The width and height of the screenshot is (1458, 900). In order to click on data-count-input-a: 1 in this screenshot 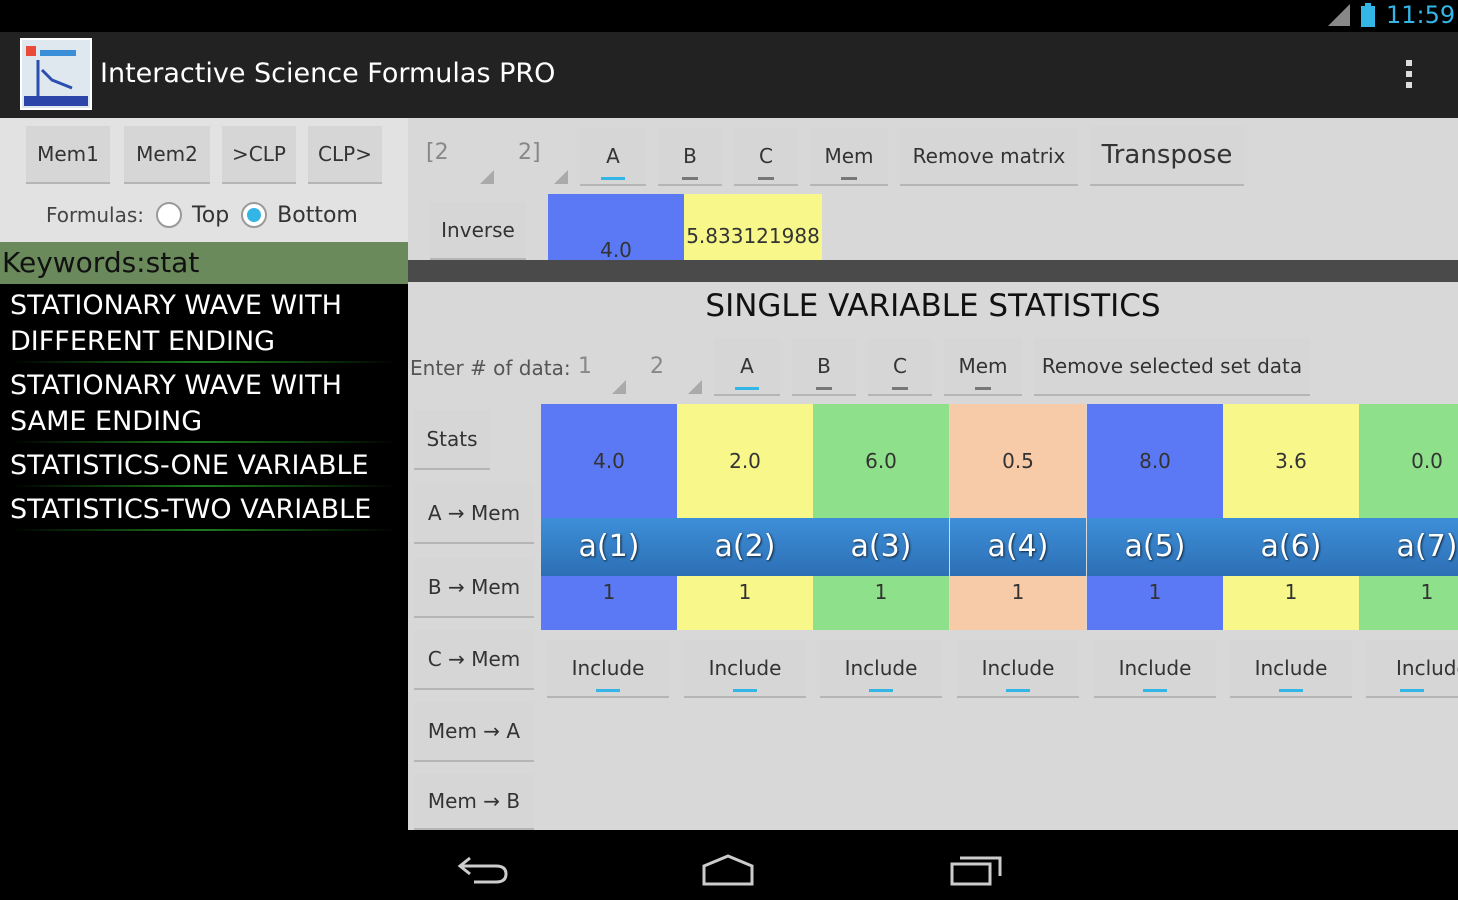, I will do `click(585, 366)`.